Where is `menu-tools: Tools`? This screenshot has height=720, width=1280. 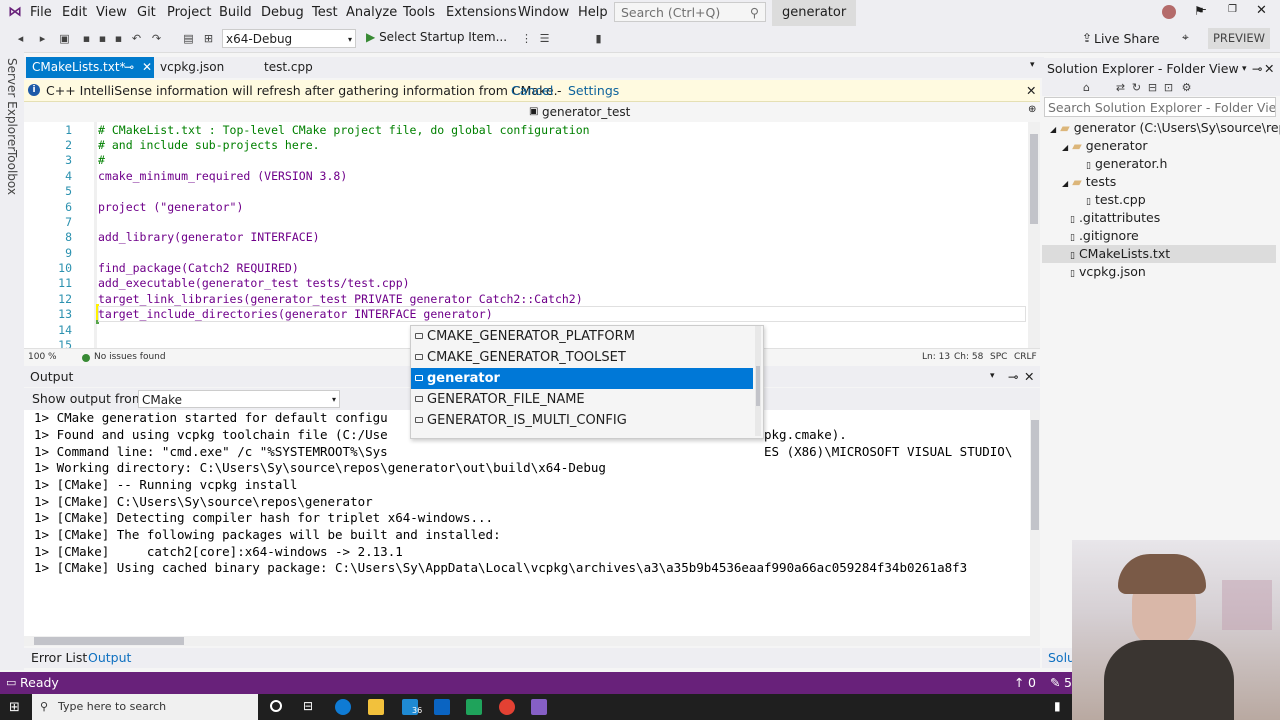 menu-tools: Tools is located at coordinates (419, 12).